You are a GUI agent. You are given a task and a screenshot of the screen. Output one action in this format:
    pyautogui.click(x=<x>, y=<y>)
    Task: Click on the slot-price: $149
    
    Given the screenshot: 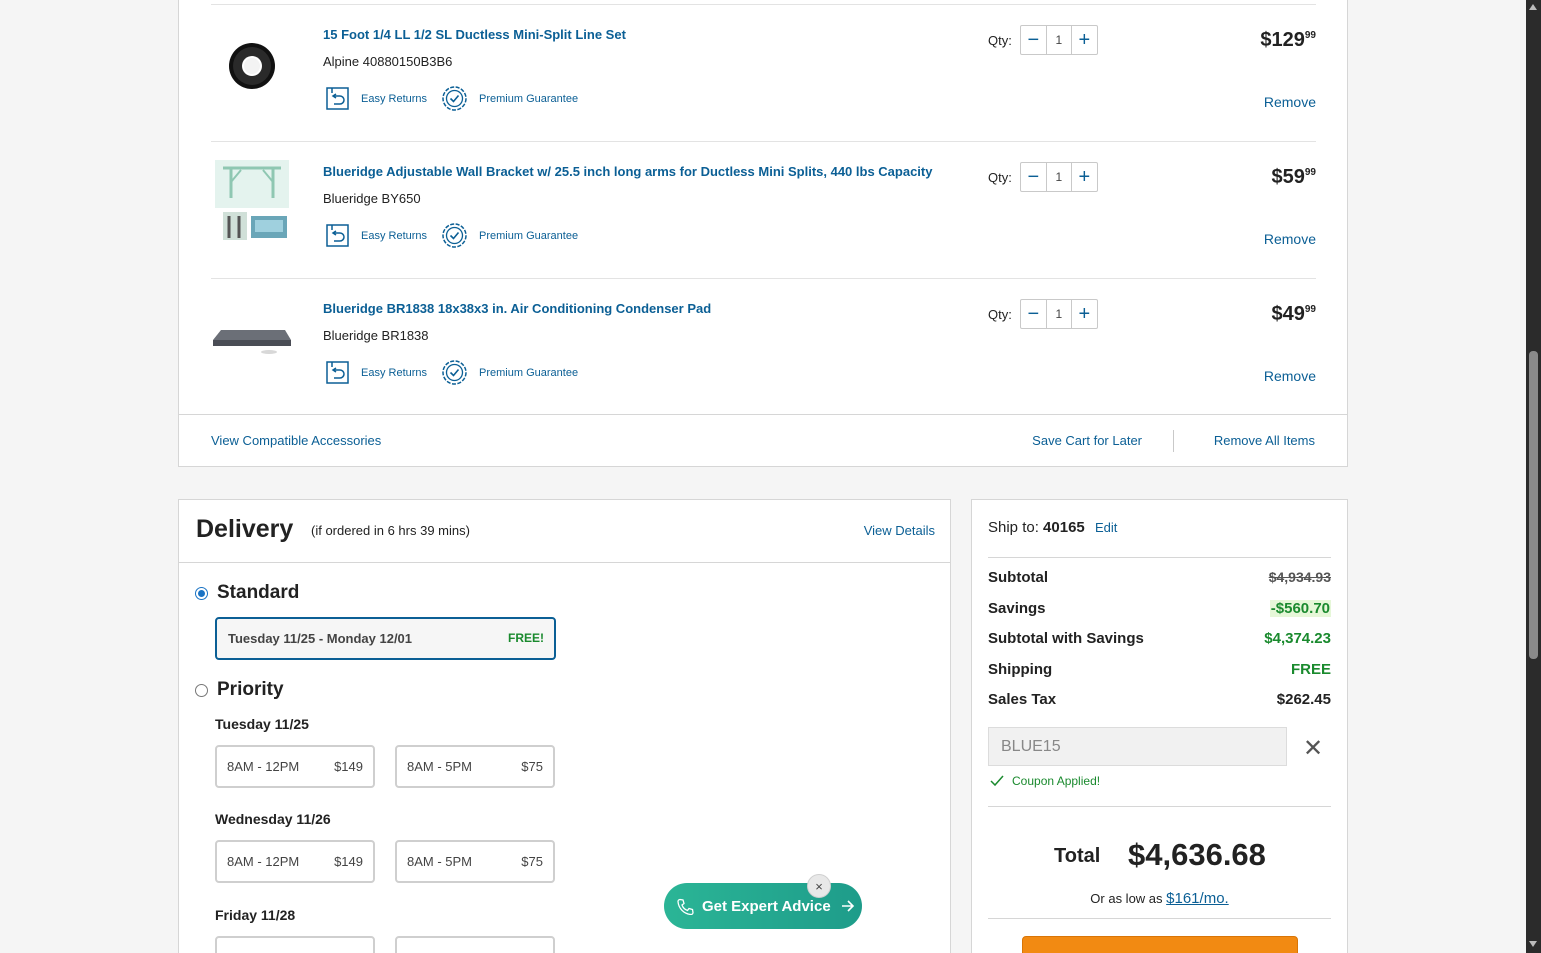 What is the action you would take?
    pyautogui.click(x=348, y=861)
    